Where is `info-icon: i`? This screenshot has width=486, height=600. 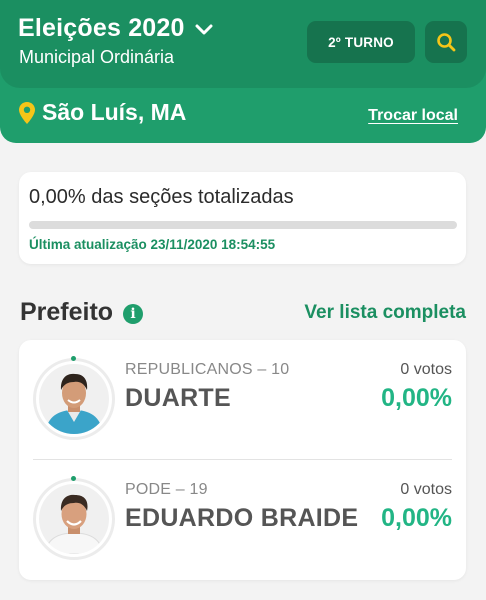
info-icon: i is located at coordinates (133, 314).